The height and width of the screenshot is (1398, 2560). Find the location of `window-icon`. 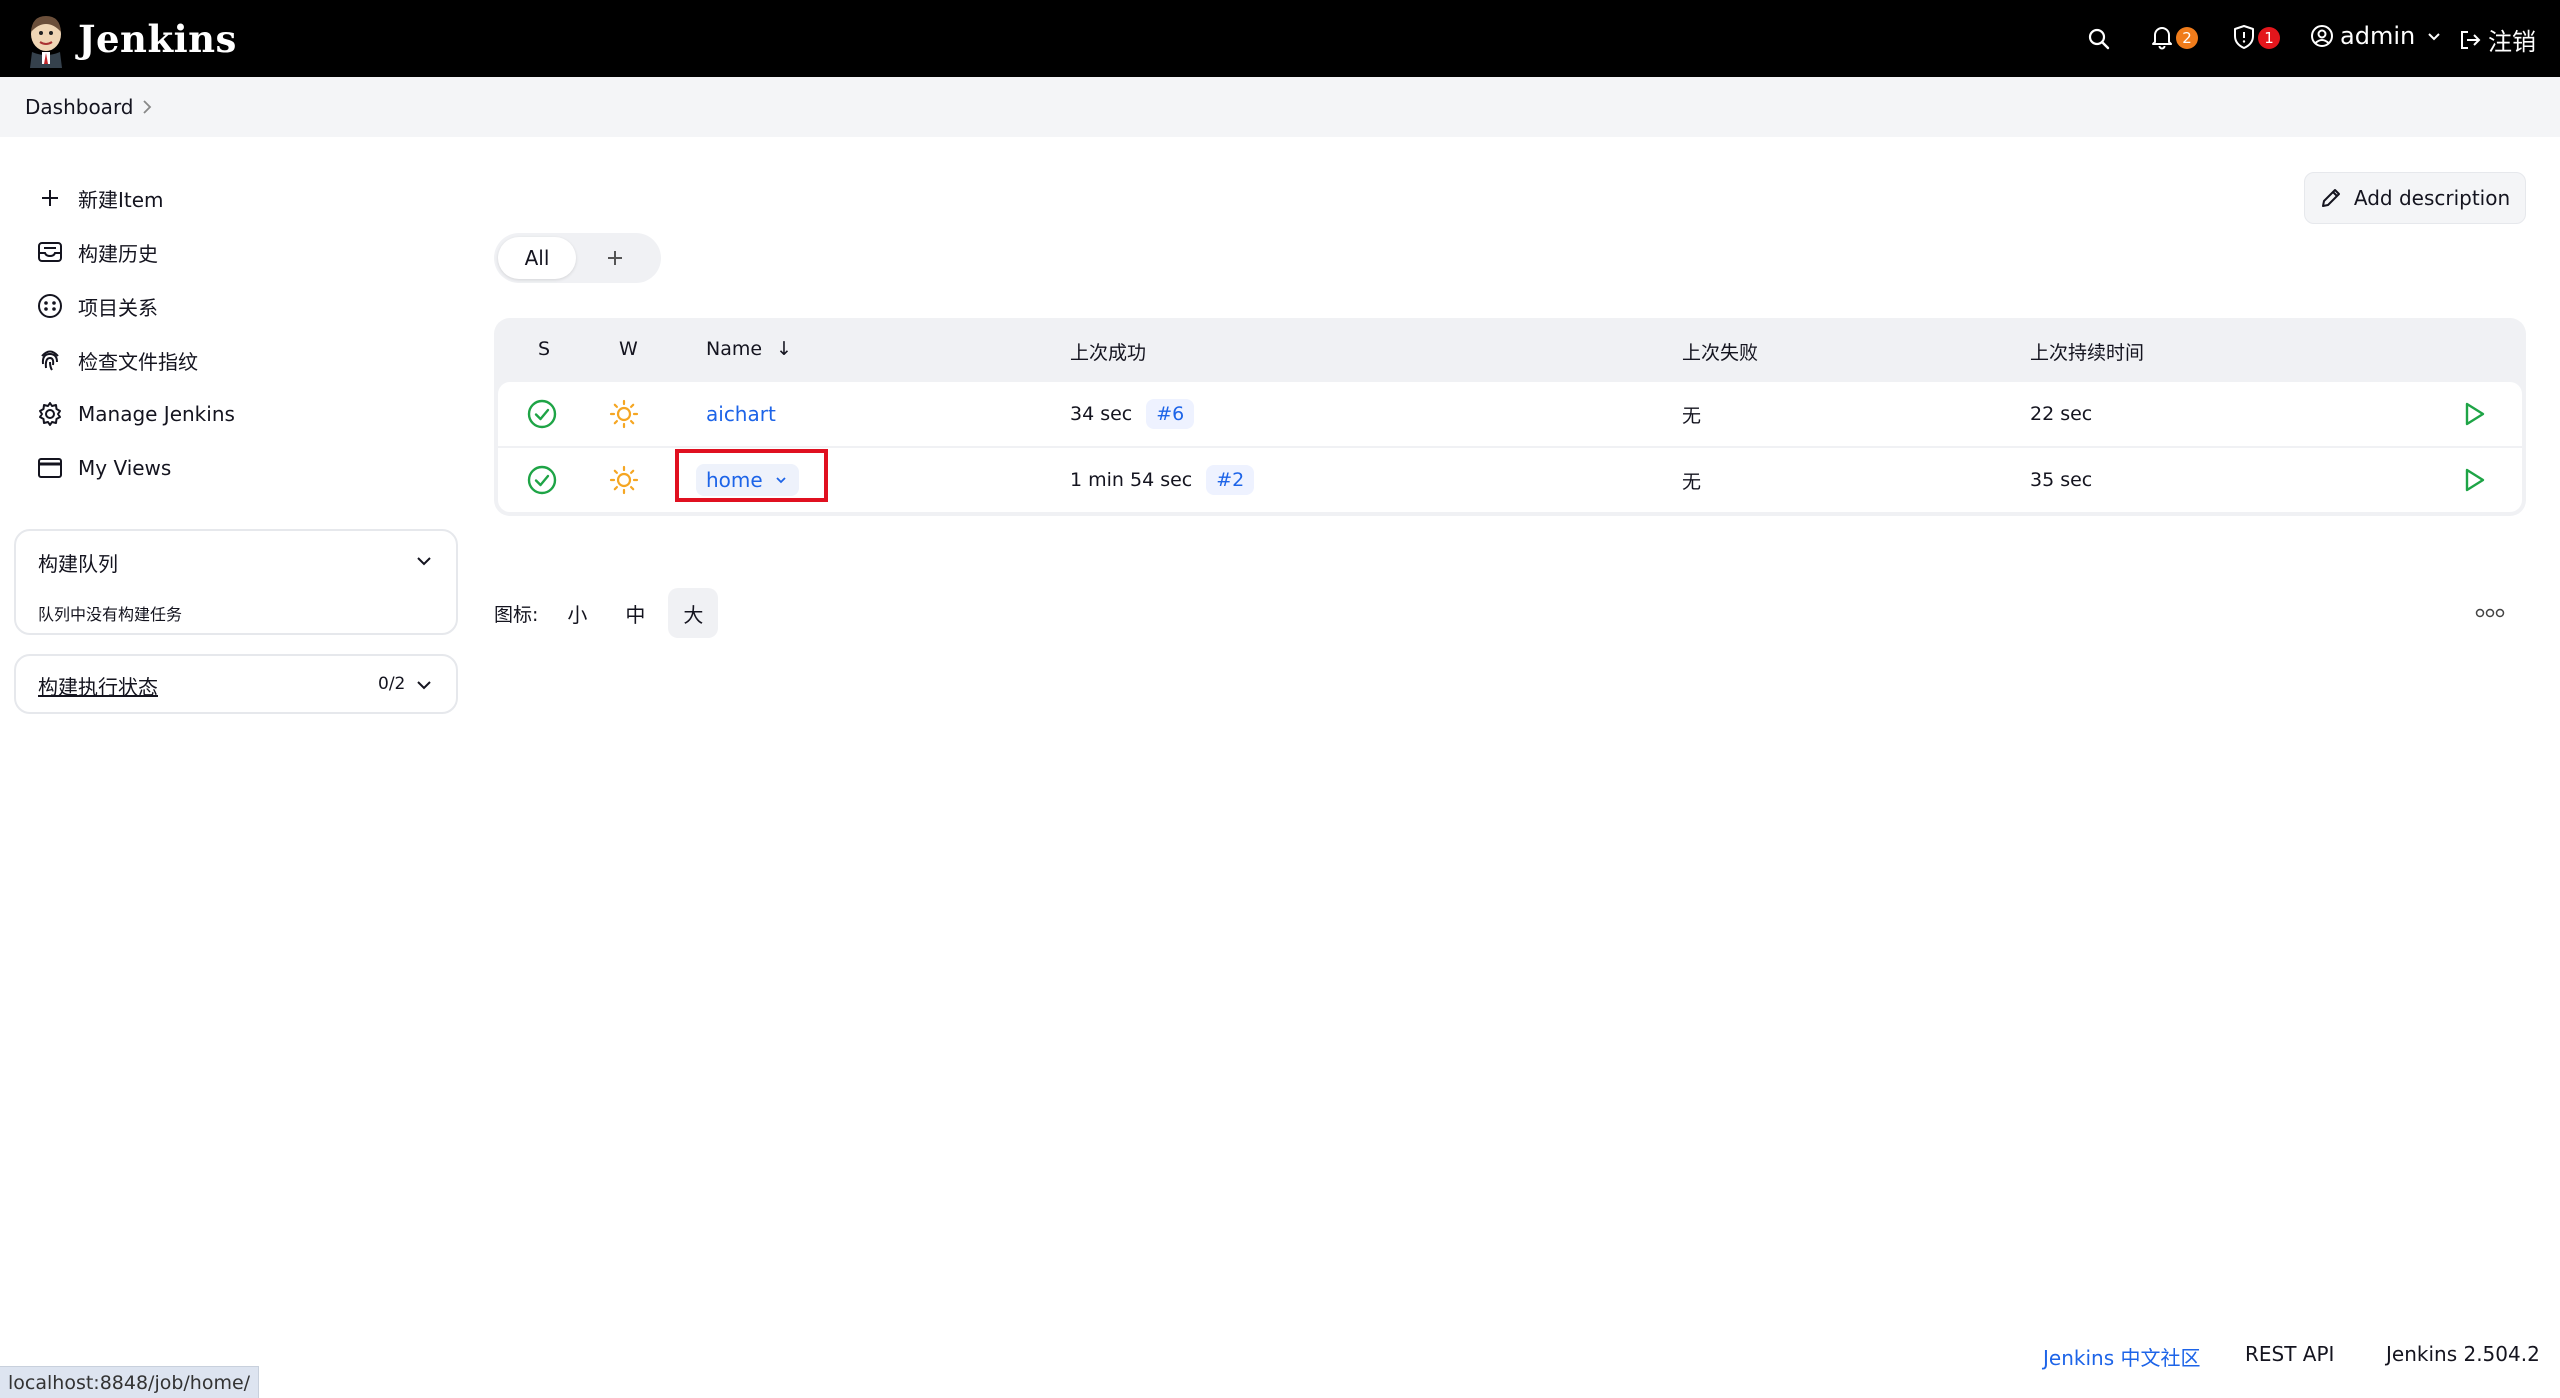

window-icon is located at coordinates (50, 468).